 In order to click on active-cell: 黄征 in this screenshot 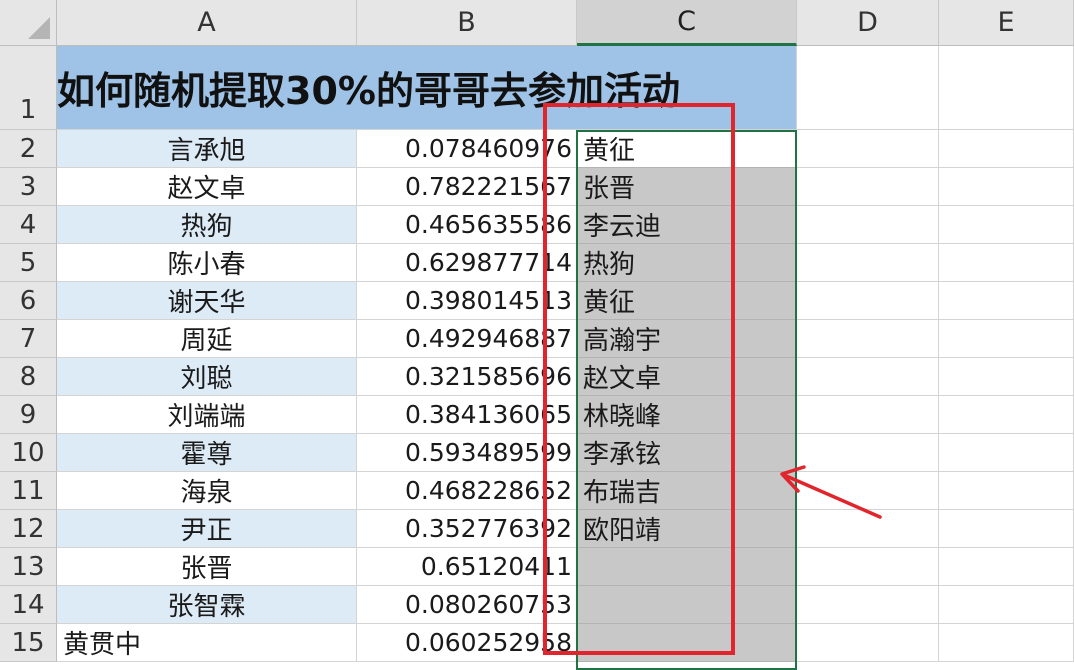, I will do `click(687, 149)`.